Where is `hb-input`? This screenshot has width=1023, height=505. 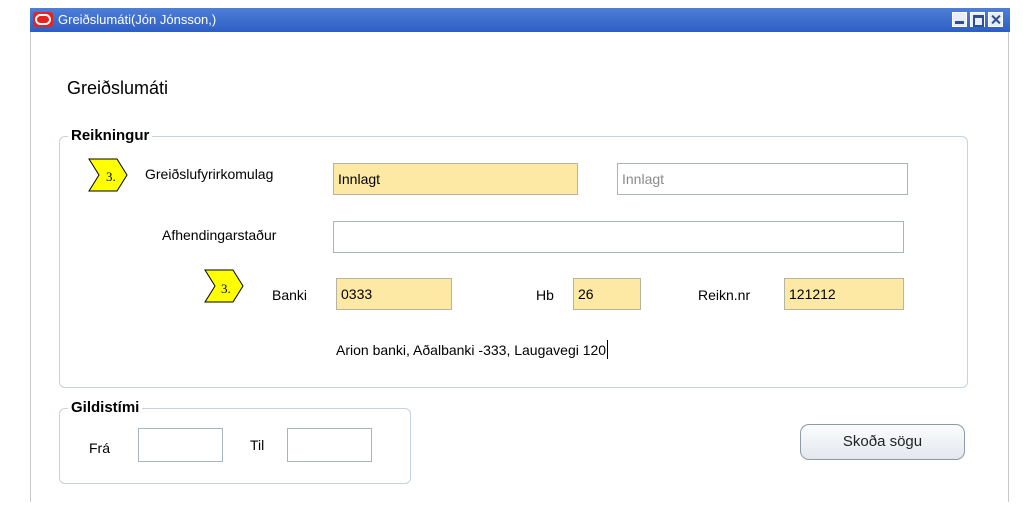
hb-input is located at coordinates (607, 294).